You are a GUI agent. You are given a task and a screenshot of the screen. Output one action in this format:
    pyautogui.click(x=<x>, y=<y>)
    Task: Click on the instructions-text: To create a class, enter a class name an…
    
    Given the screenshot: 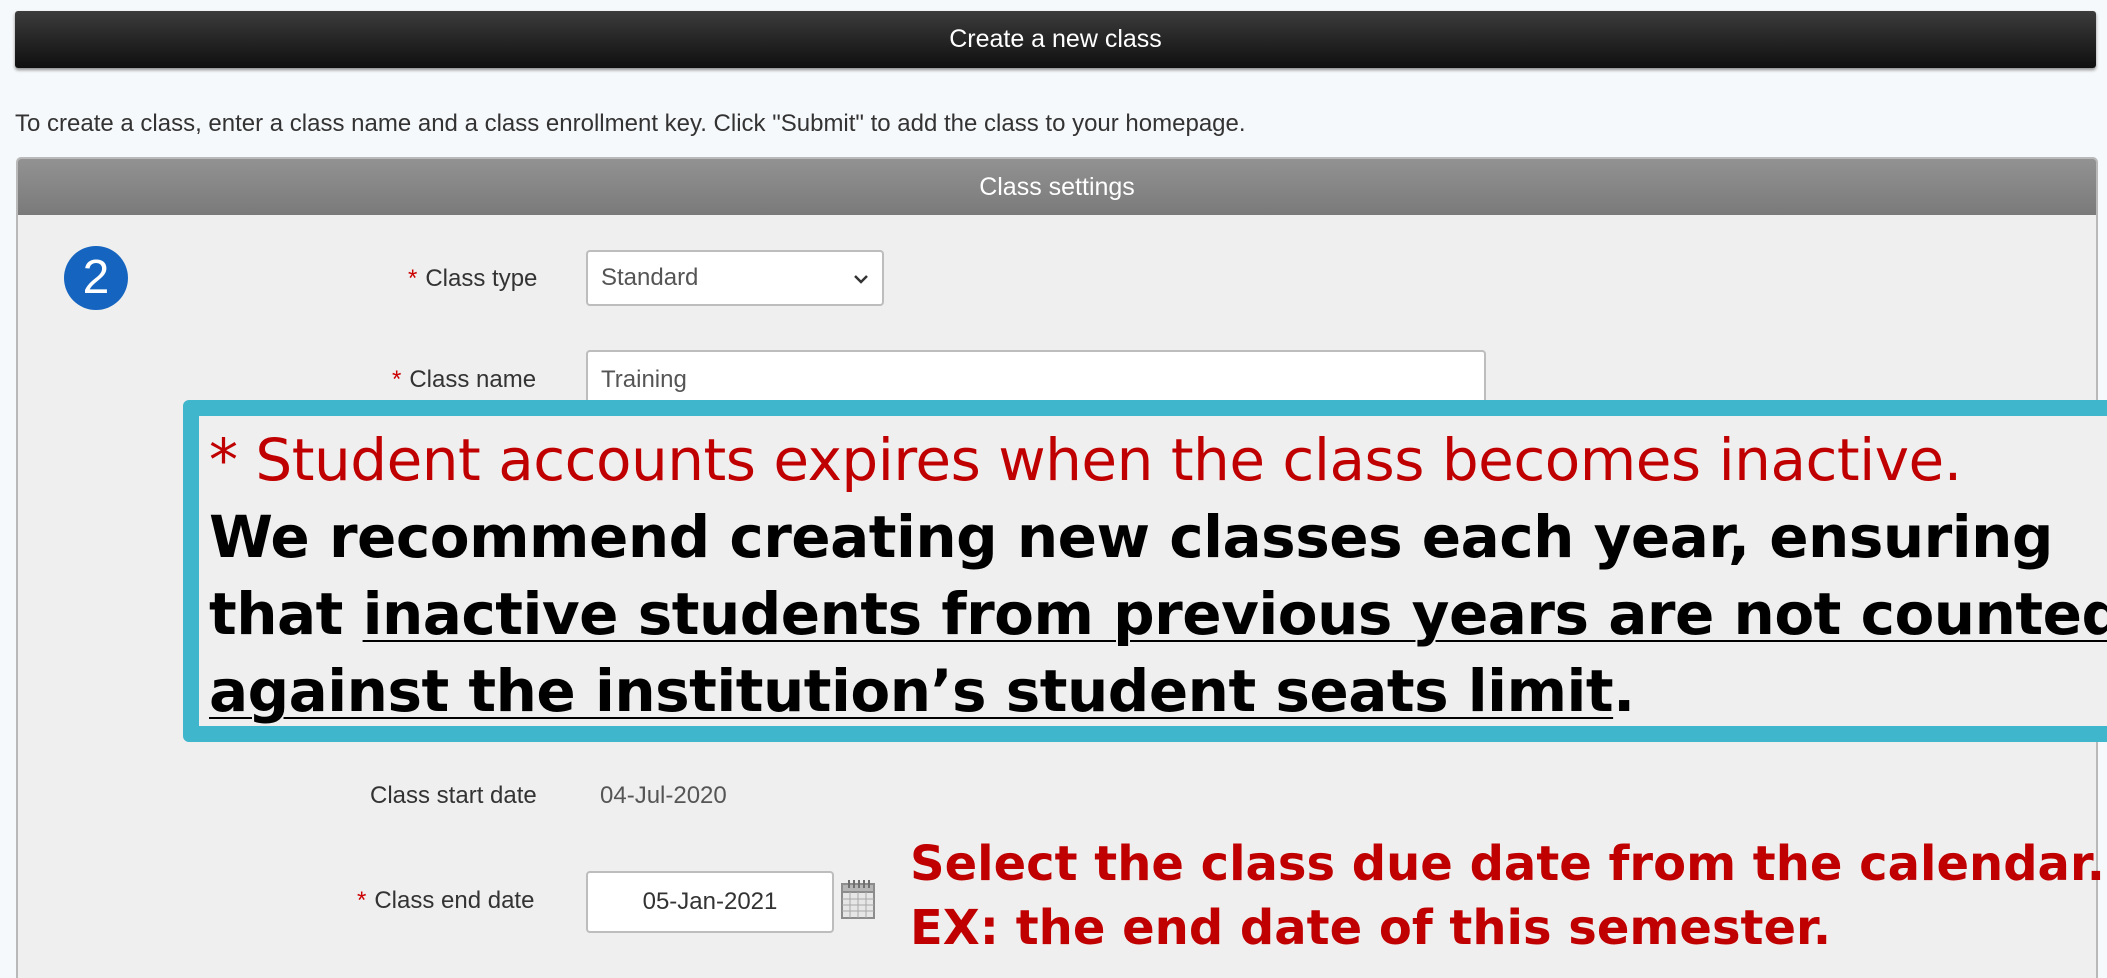 What is the action you would take?
    pyautogui.click(x=630, y=123)
    